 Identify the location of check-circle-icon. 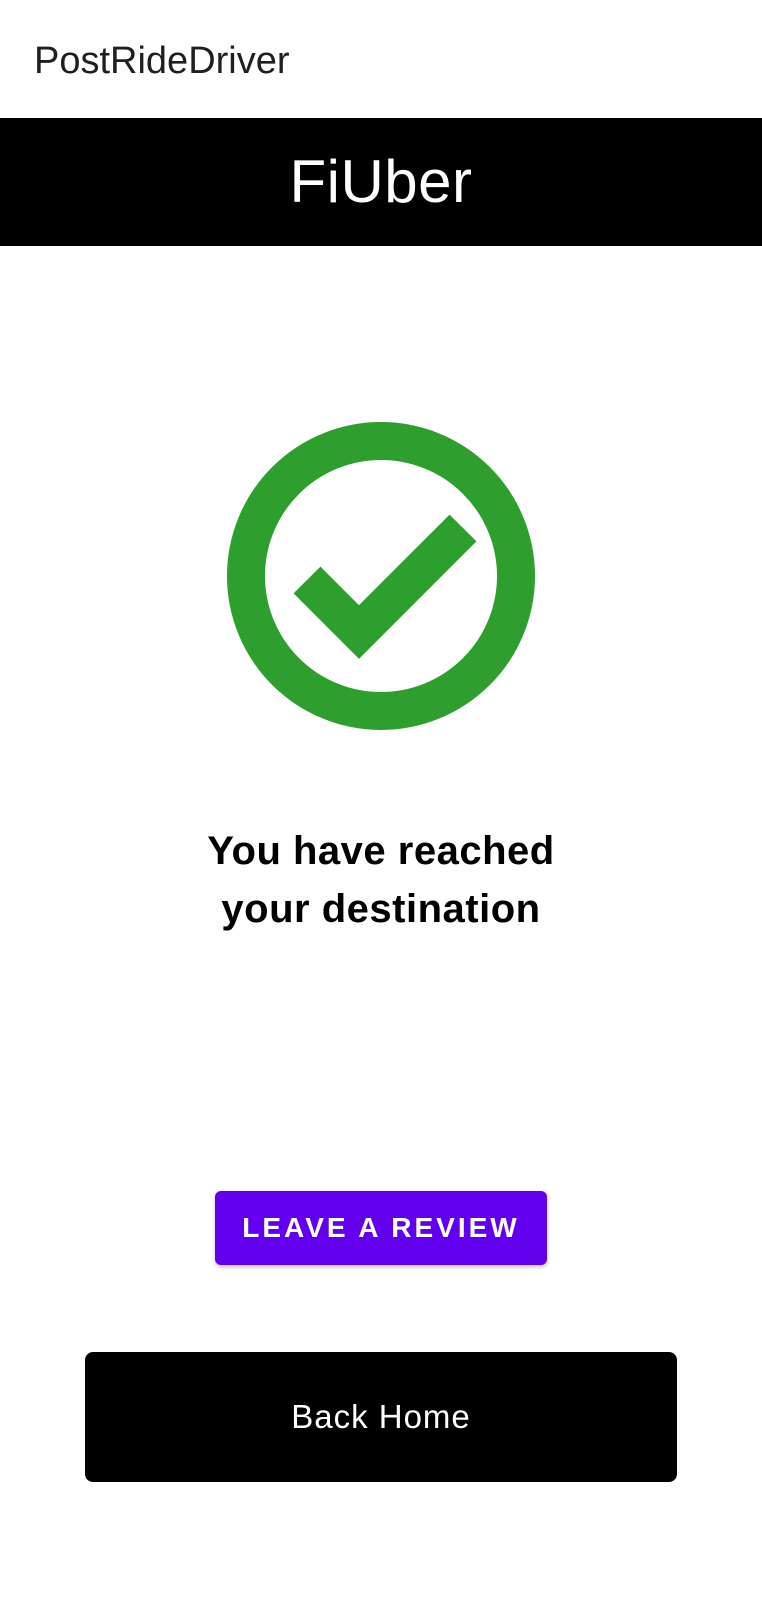
(381, 576).